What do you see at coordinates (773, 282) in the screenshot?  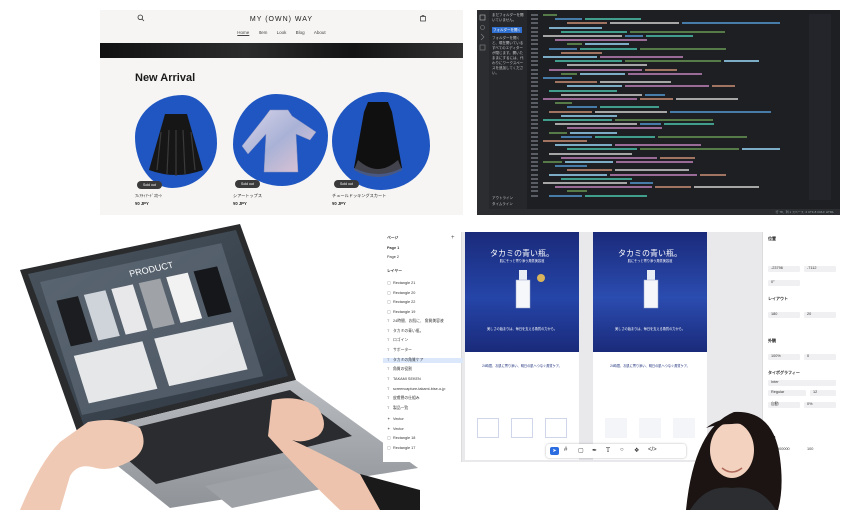 I see `rotation-value: 0°` at bounding box center [773, 282].